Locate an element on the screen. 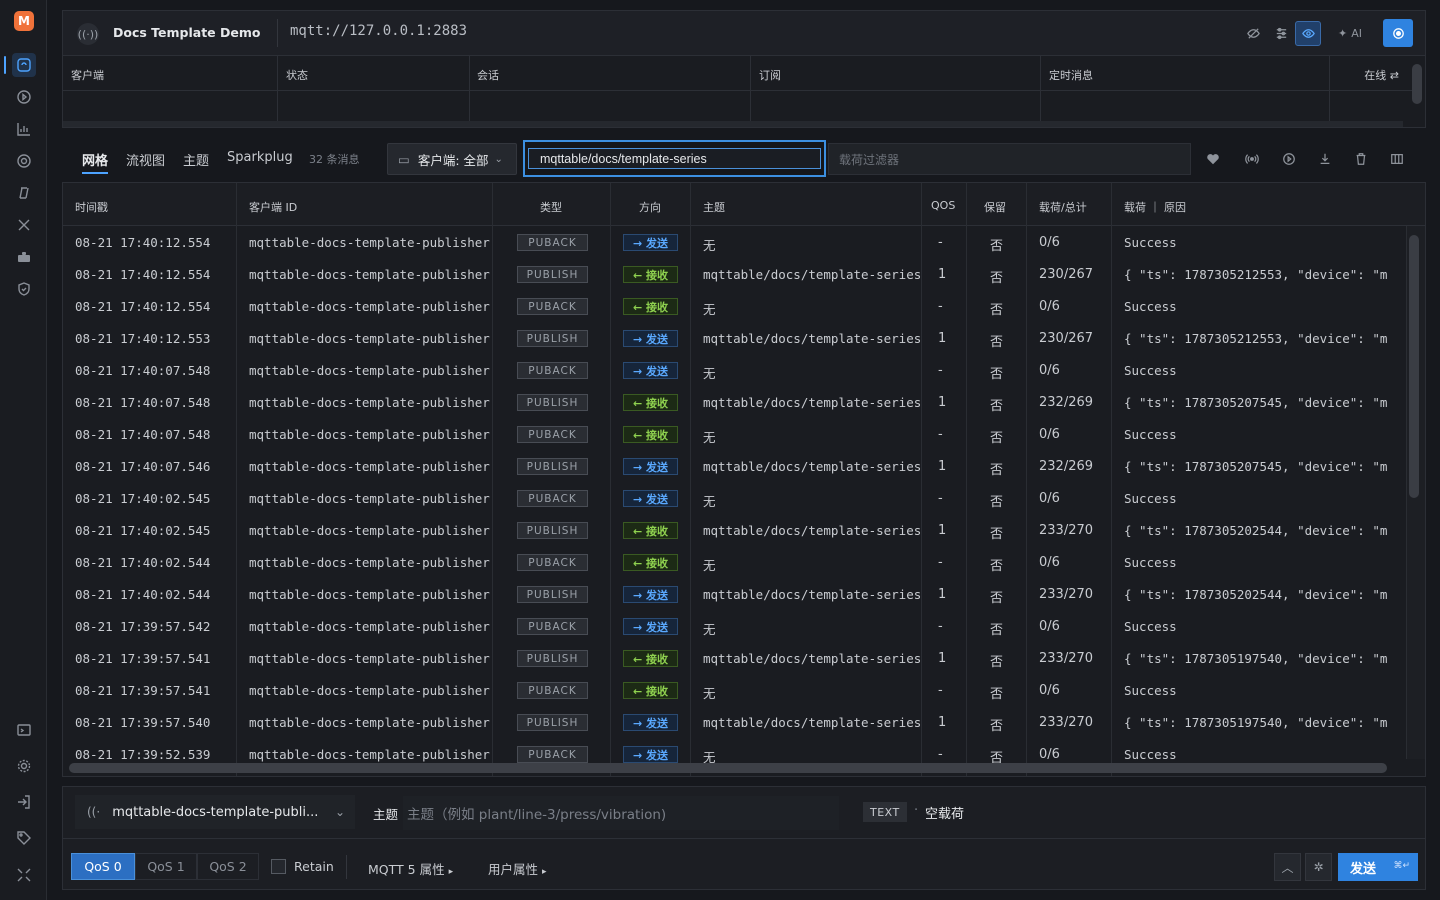  header-timestamp: 时间戳 is located at coordinates (91, 207).